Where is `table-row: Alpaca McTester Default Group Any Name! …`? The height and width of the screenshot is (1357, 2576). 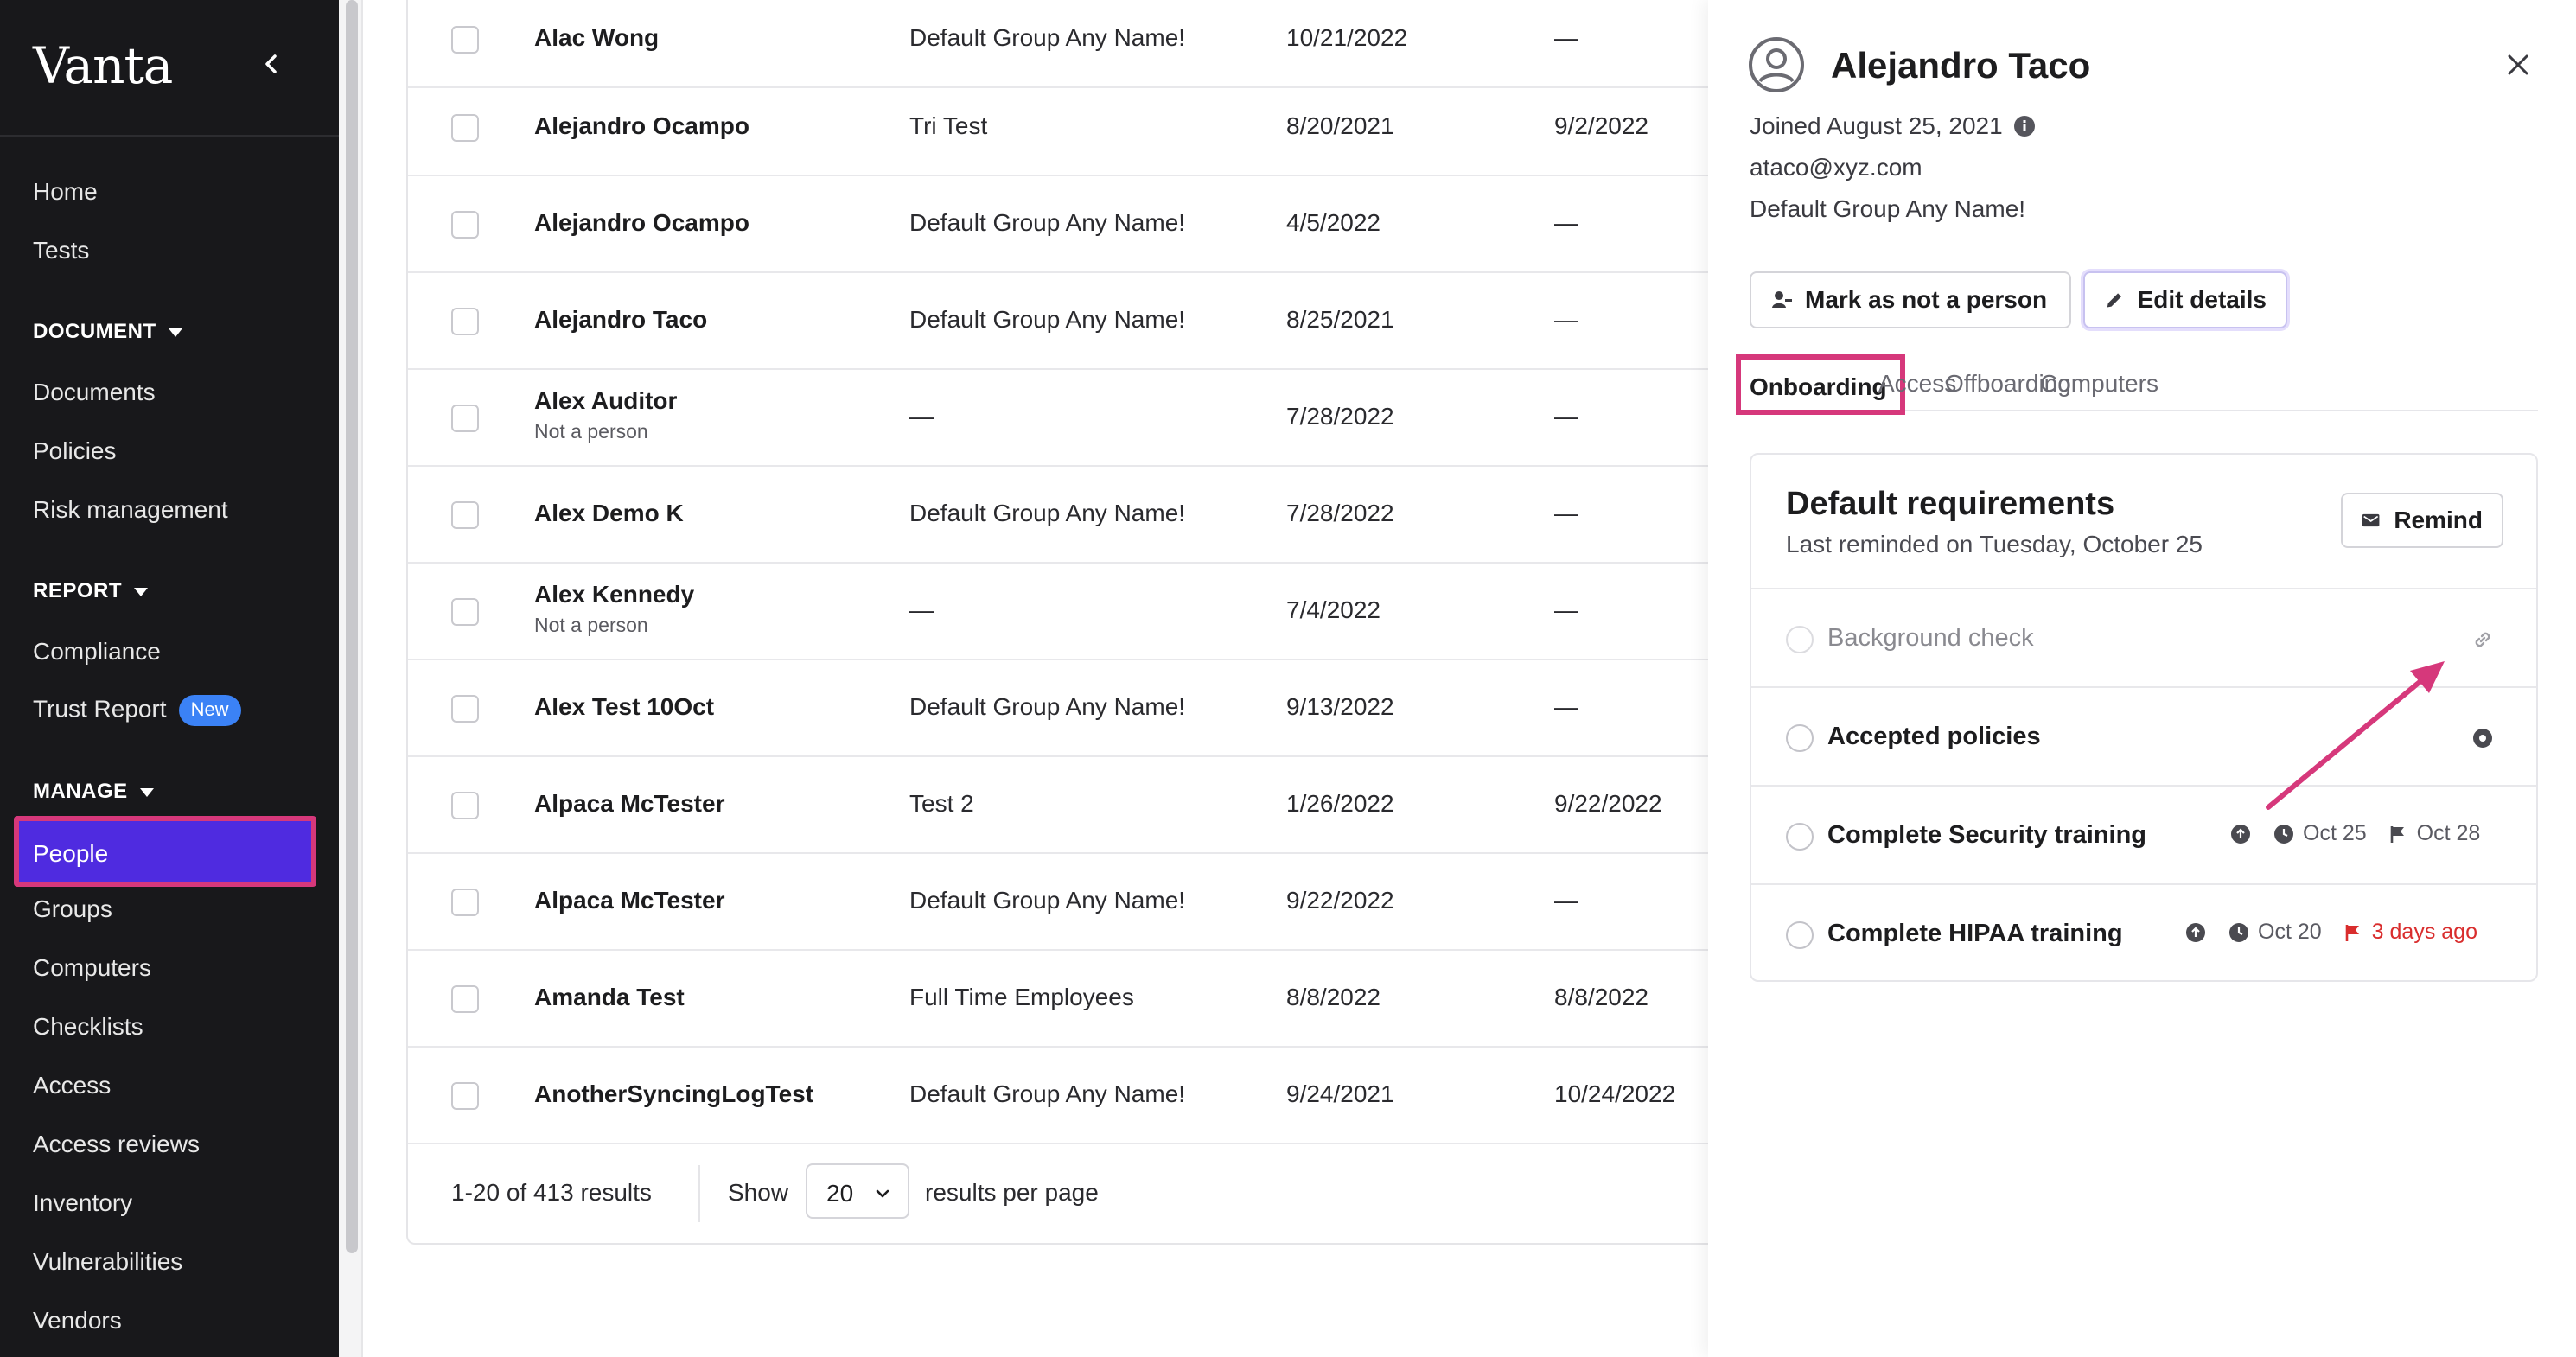
table-row: Alpaca McTester Default Group Any Name! … is located at coordinates (1065, 902).